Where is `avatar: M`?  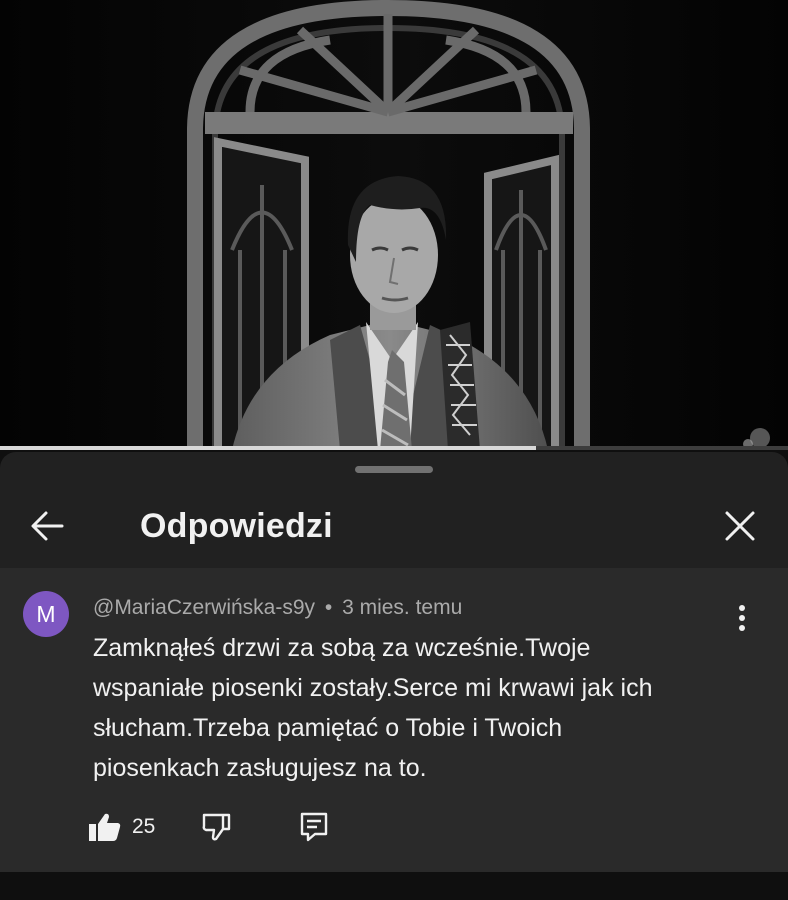
avatar: M is located at coordinates (46, 614).